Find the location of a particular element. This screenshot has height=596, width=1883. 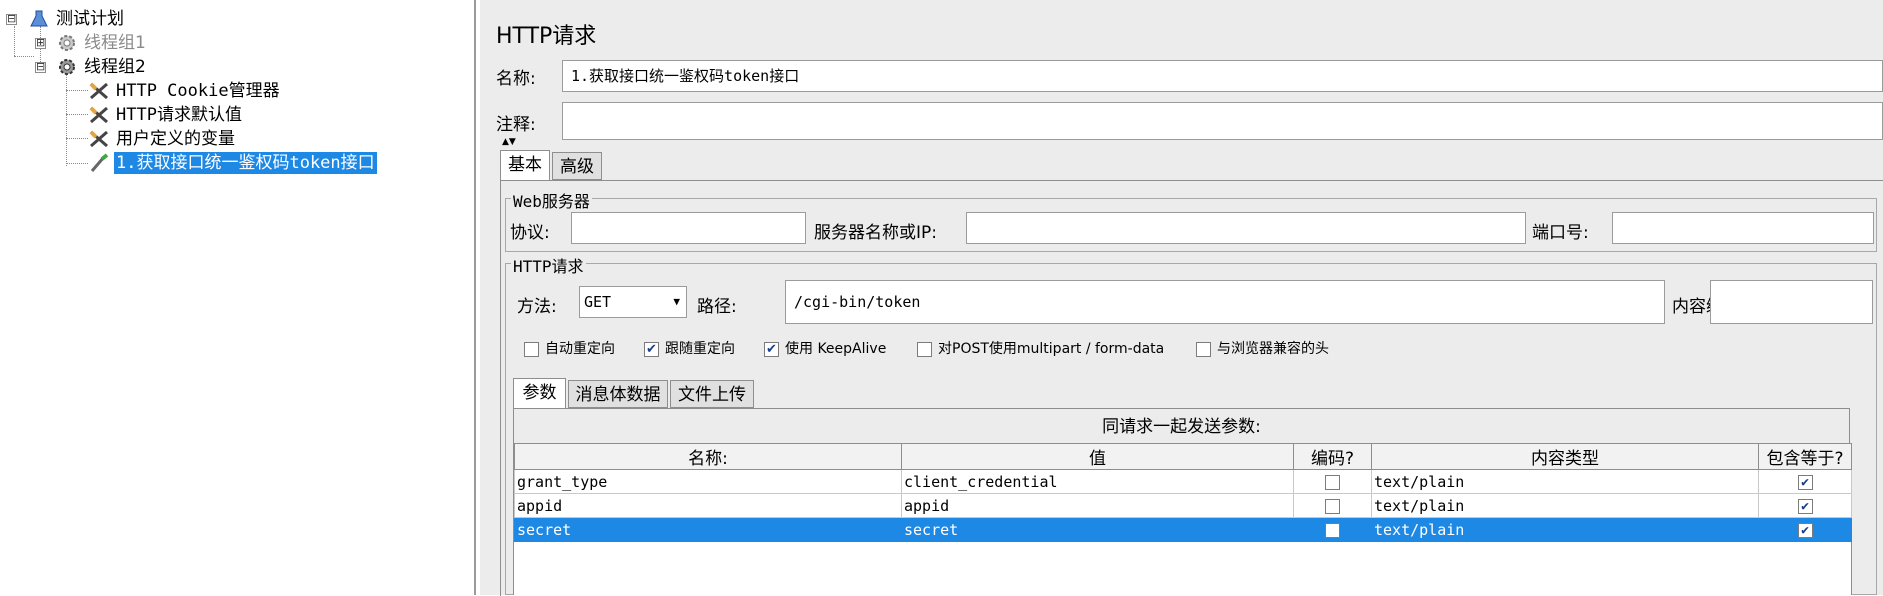

tree-label: HTTP Cookie管理器 is located at coordinates (198, 91).